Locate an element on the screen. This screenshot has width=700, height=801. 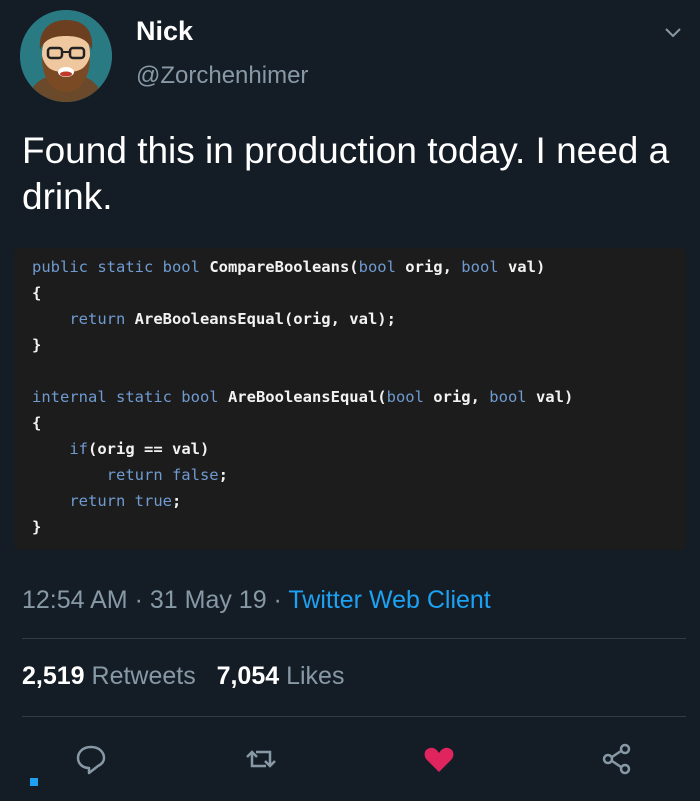
code-line: return true; is located at coordinates (106, 501).